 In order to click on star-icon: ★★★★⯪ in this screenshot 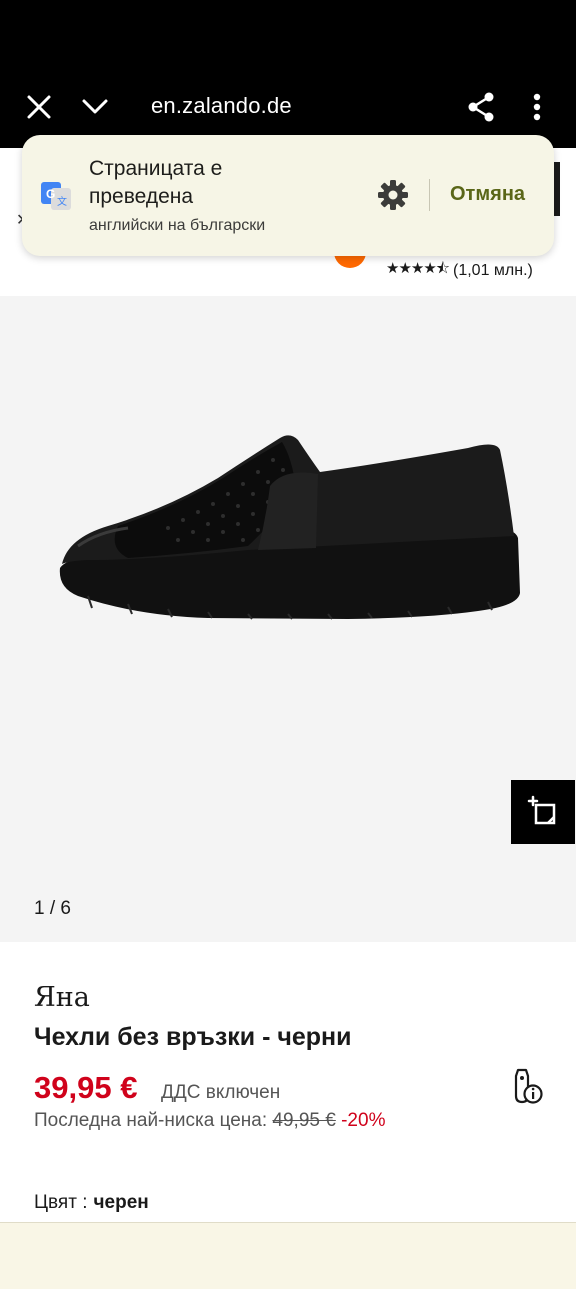, I will do `click(418, 268)`.